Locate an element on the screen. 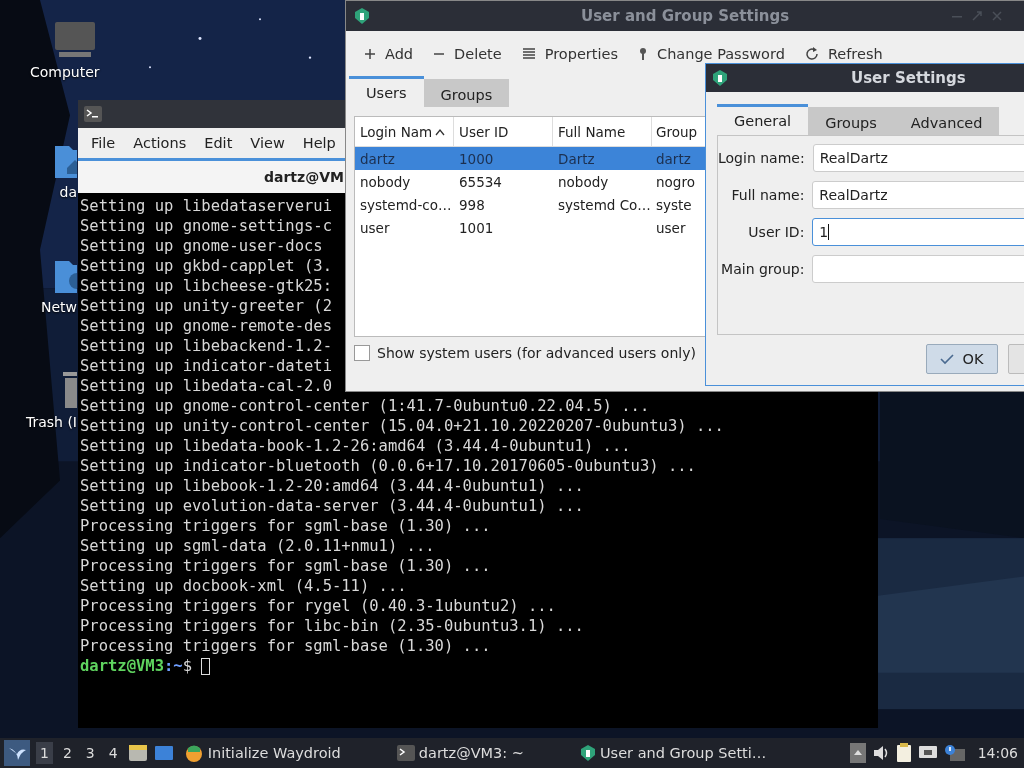 This screenshot has height=768, width=1024. column-header: Login Nam is located at coordinates (404, 131).